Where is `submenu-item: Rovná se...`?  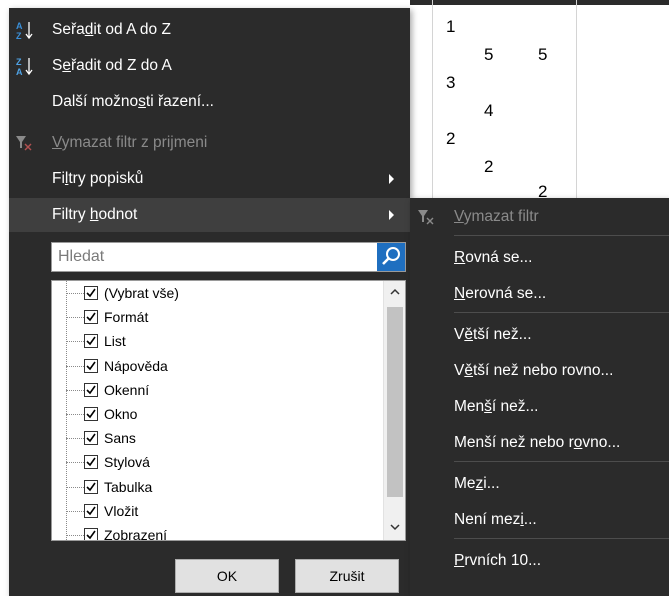 submenu-item: Rovná se... is located at coordinates (539, 258).